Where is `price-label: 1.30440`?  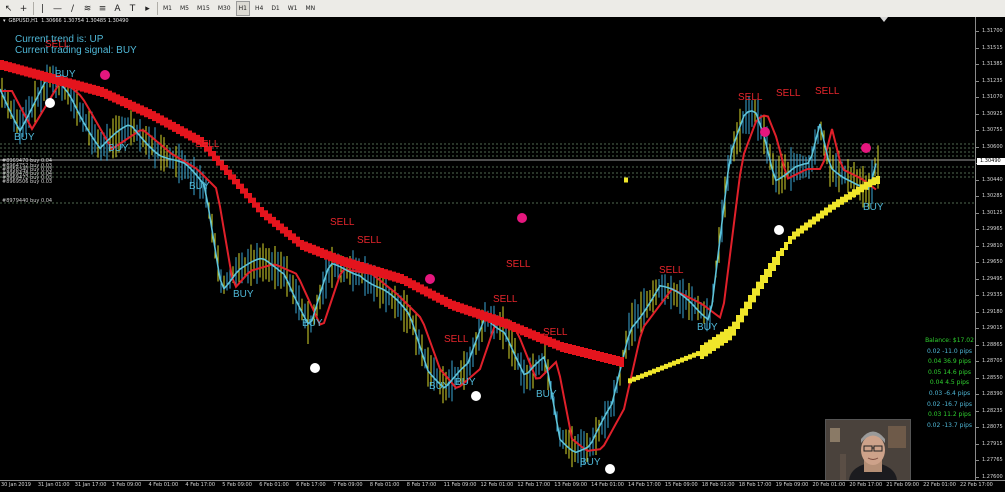
price-label: 1.30440 is located at coordinates (992, 179).